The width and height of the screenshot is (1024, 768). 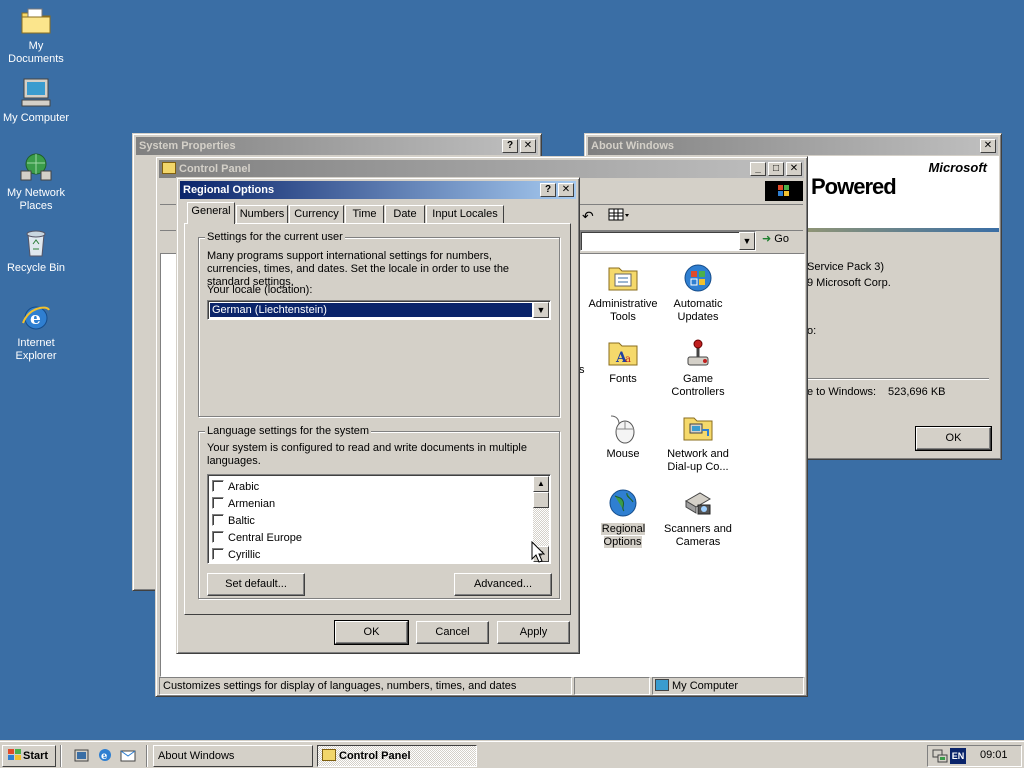 I want to click on status-panel, so click(x=612, y=686).